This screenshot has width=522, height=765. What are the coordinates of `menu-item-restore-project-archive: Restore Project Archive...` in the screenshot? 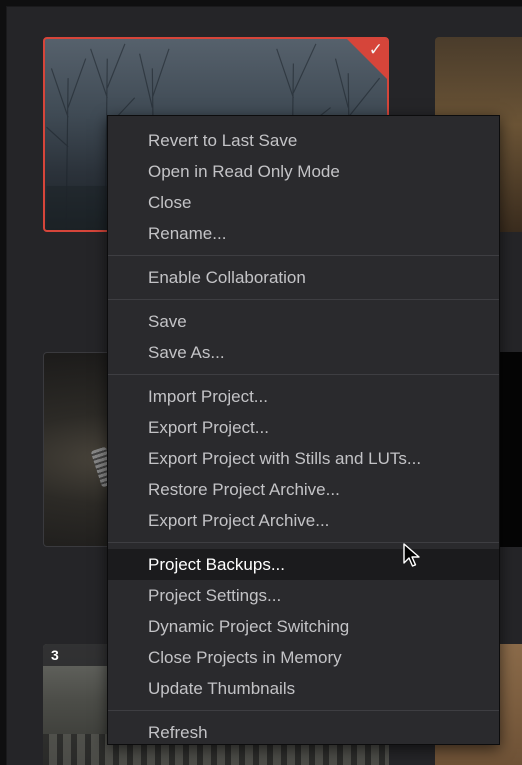 It's located at (303, 489).